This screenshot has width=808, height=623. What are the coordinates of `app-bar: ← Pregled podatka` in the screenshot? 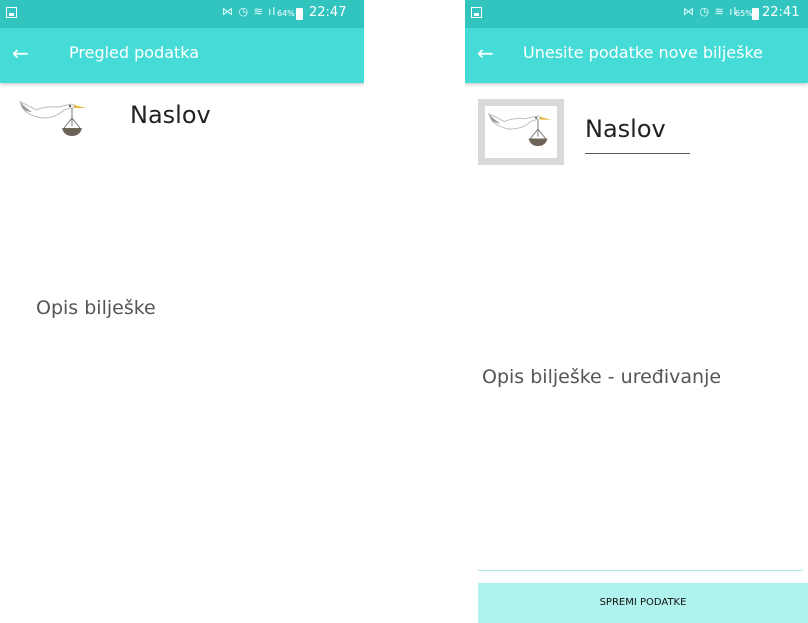 It's located at (182, 55).